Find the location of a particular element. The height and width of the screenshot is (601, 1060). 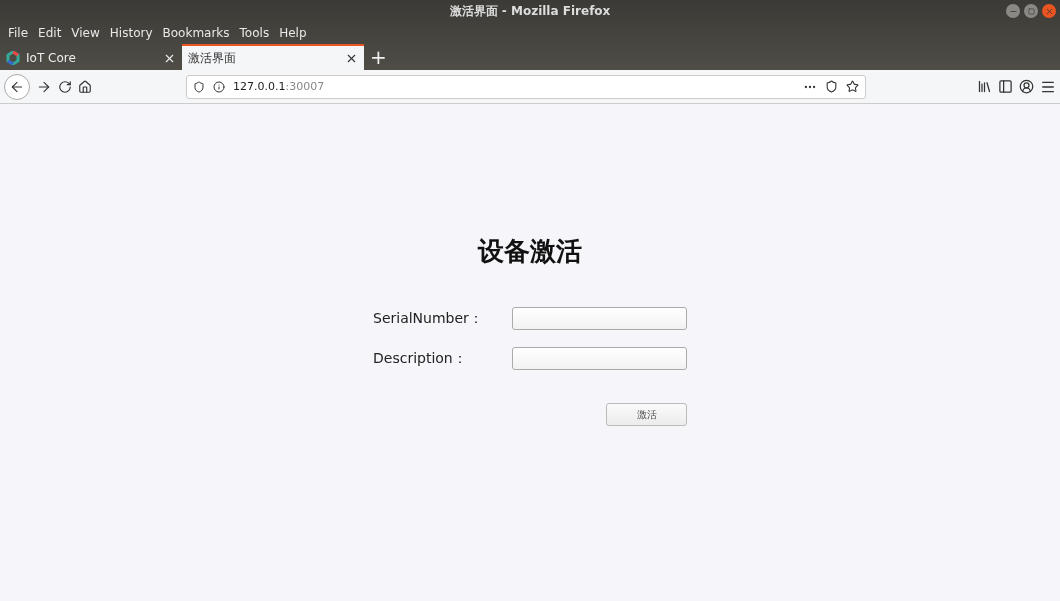

close-button is located at coordinates (1049, 11).